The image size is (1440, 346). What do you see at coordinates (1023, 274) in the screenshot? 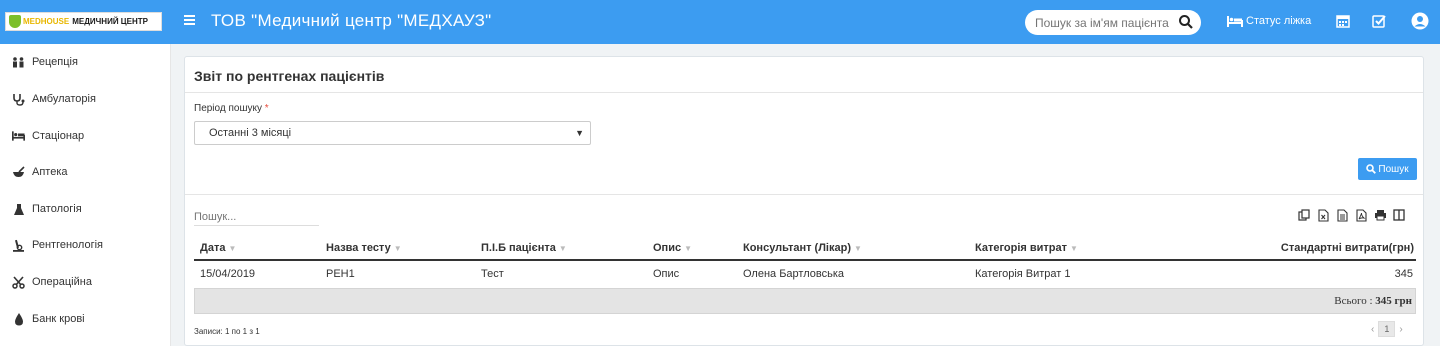
I see `cell-category: Категорія Витрат 1` at bounding box center [1023, 274].